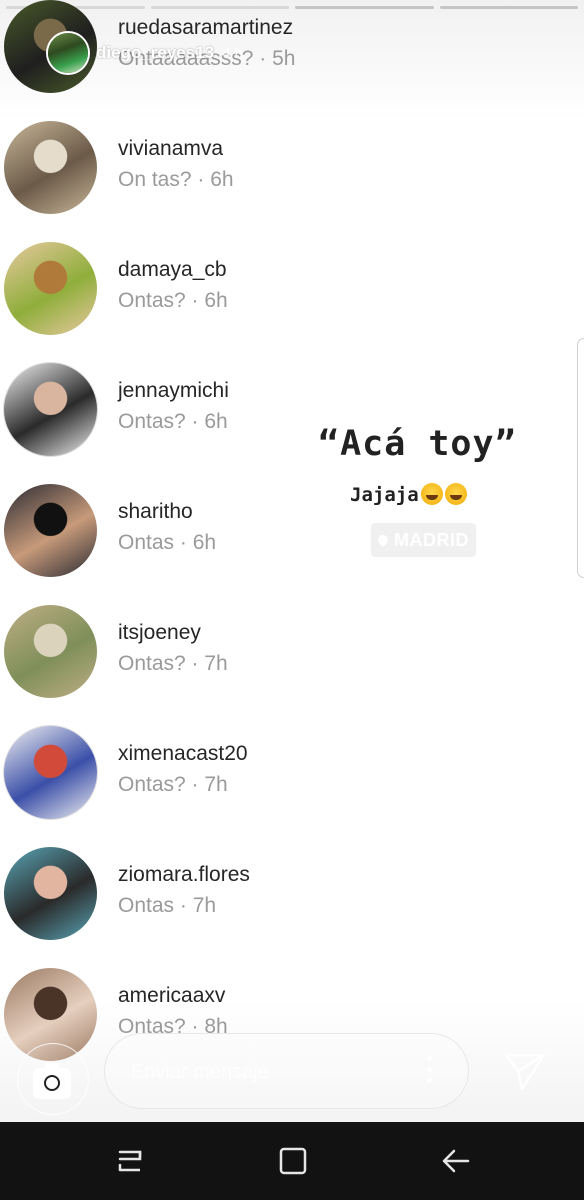  I want to click on viewer-reply: Ontas · 6h, so click(167, 542).